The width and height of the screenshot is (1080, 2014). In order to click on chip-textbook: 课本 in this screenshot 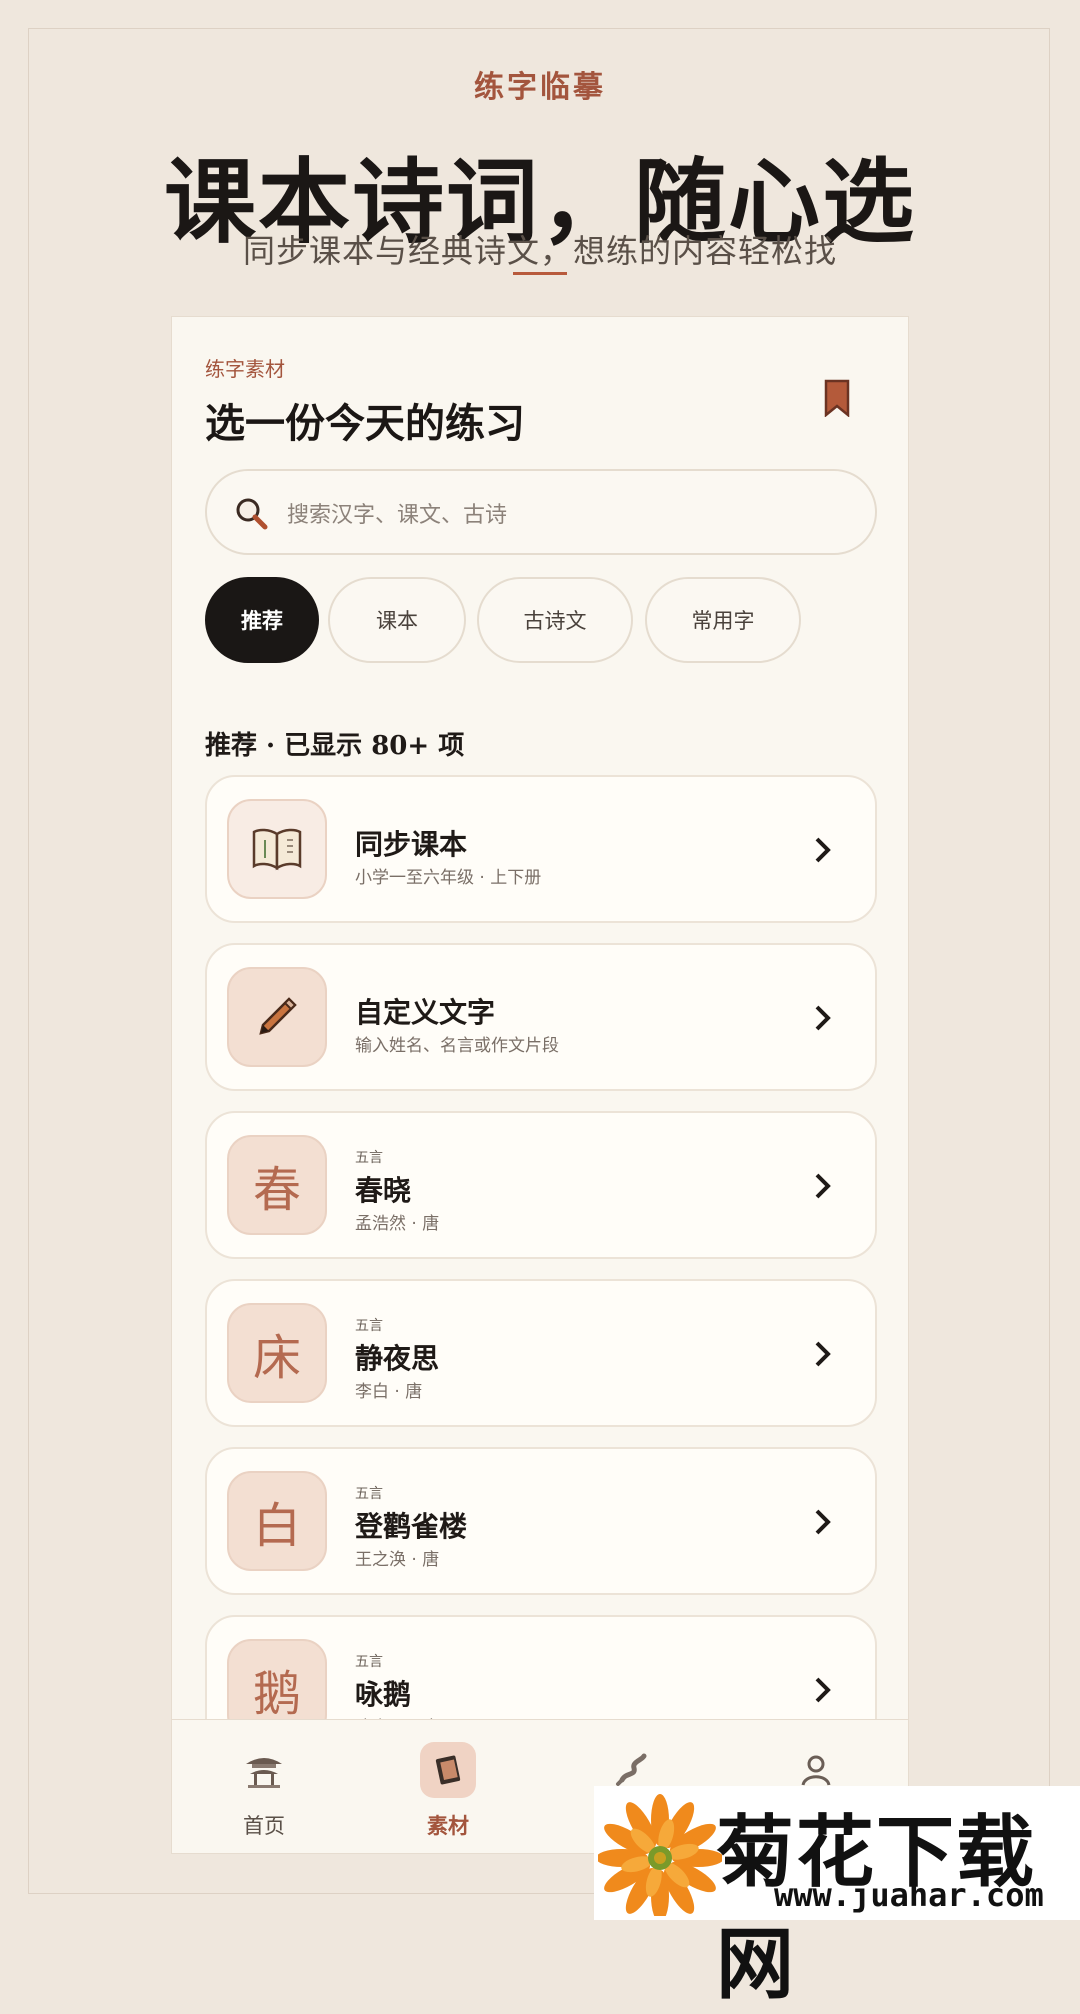, I will do `click(397, 620)`.